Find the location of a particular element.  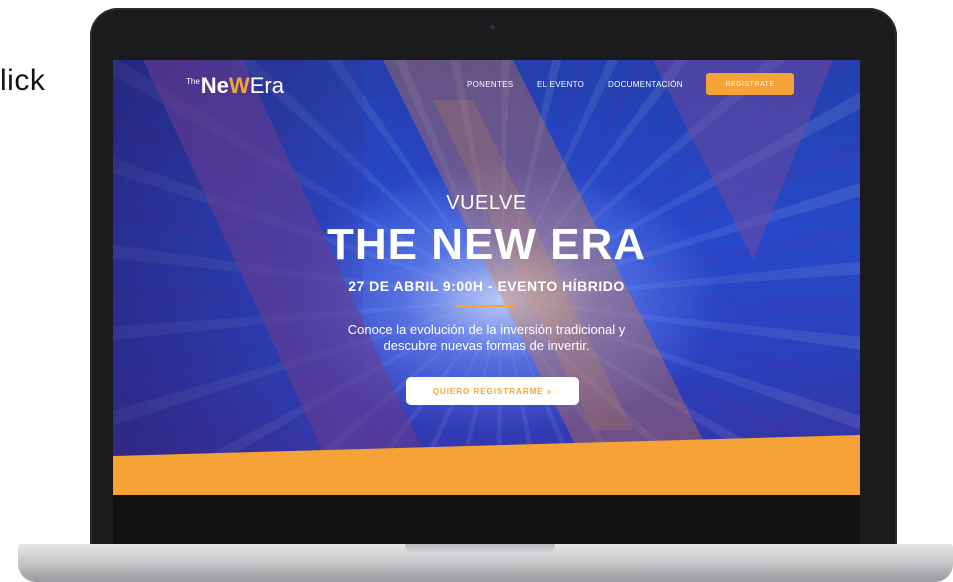

site-logo: The Ne W Era is located at coordinates (235, 86).